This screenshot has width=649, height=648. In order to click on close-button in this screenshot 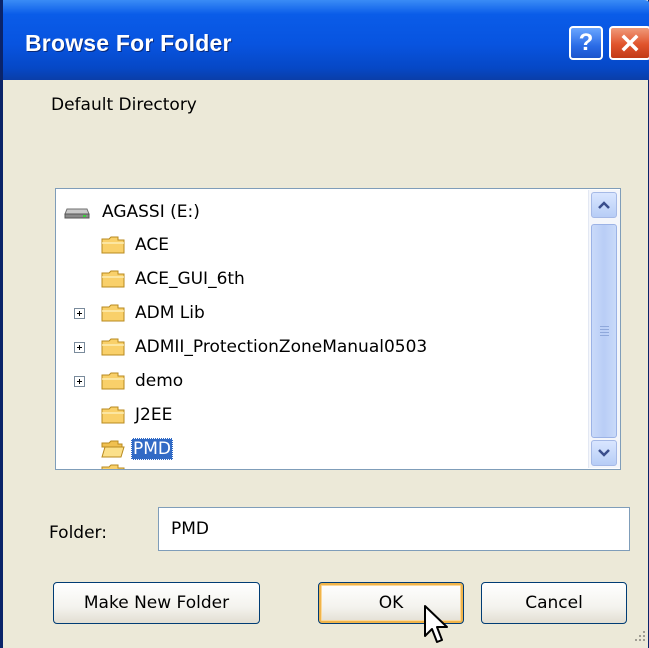, I will do `click(629, 43)`.